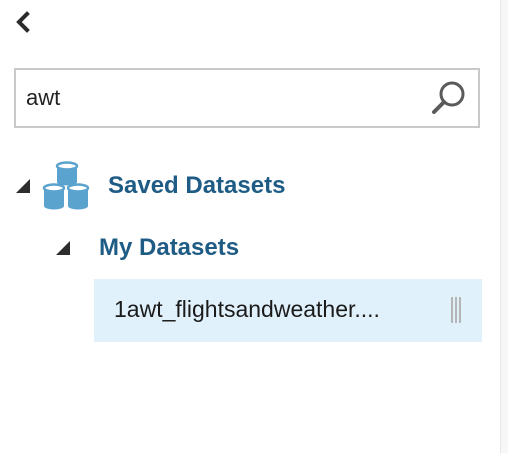  What do you see at coordinates (66, 185) in the screenshot?
I see `database-icon` at bounding box center [66, 185].